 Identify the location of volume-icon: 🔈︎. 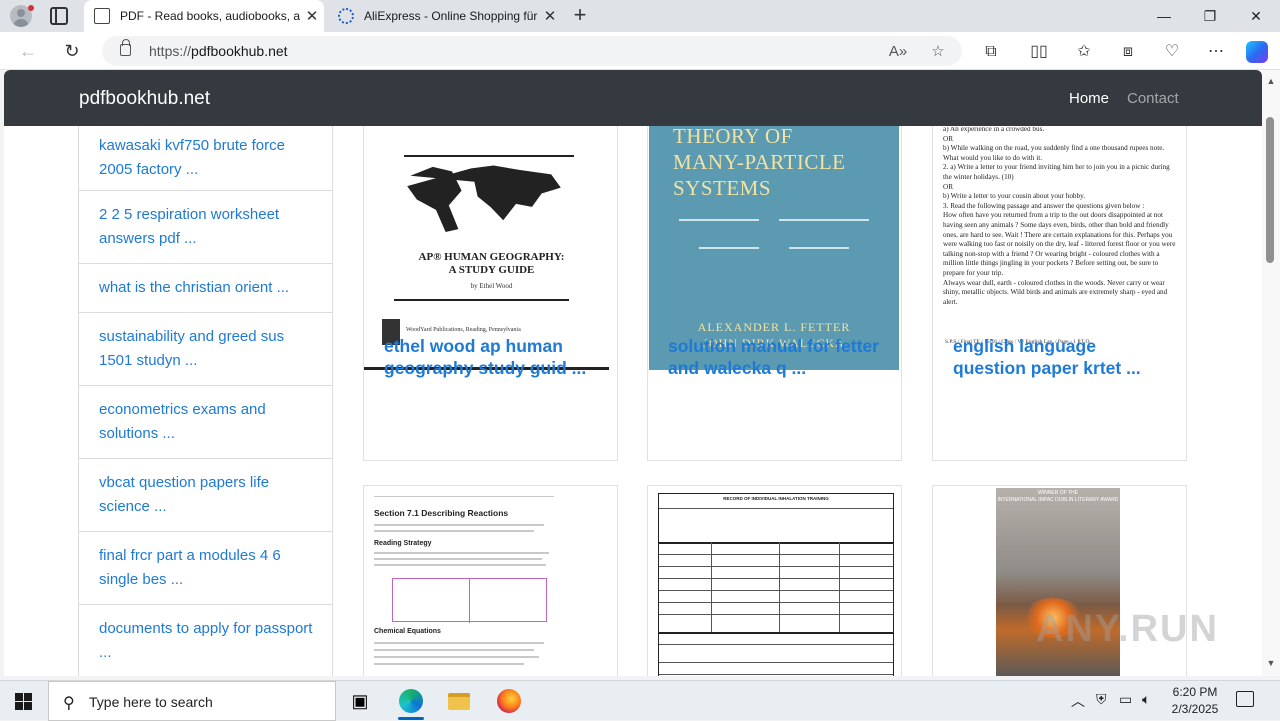
(1146, 699).